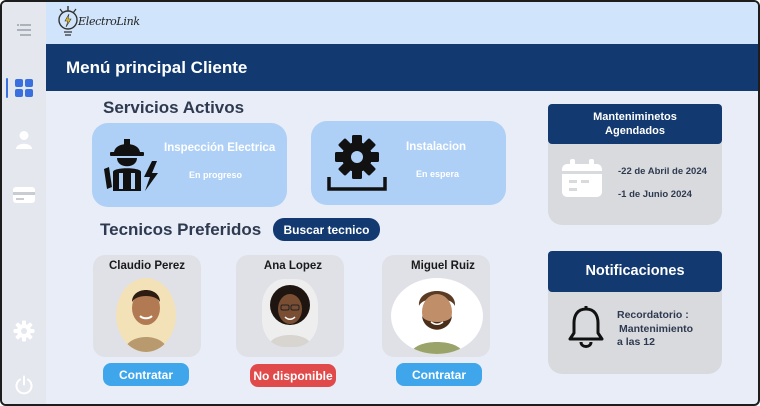 The width and height of the screenshot is (760, 406). Describe the element at coordinates (662, 171) in the screenshot. I see `maintenance-date: -22 de Abril de 2024` at that location.